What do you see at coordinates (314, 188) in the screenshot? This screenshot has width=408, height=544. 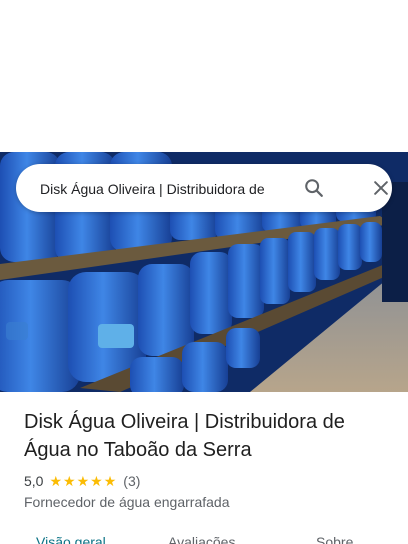 I see `search-icon` at bounding box center [314, 188].